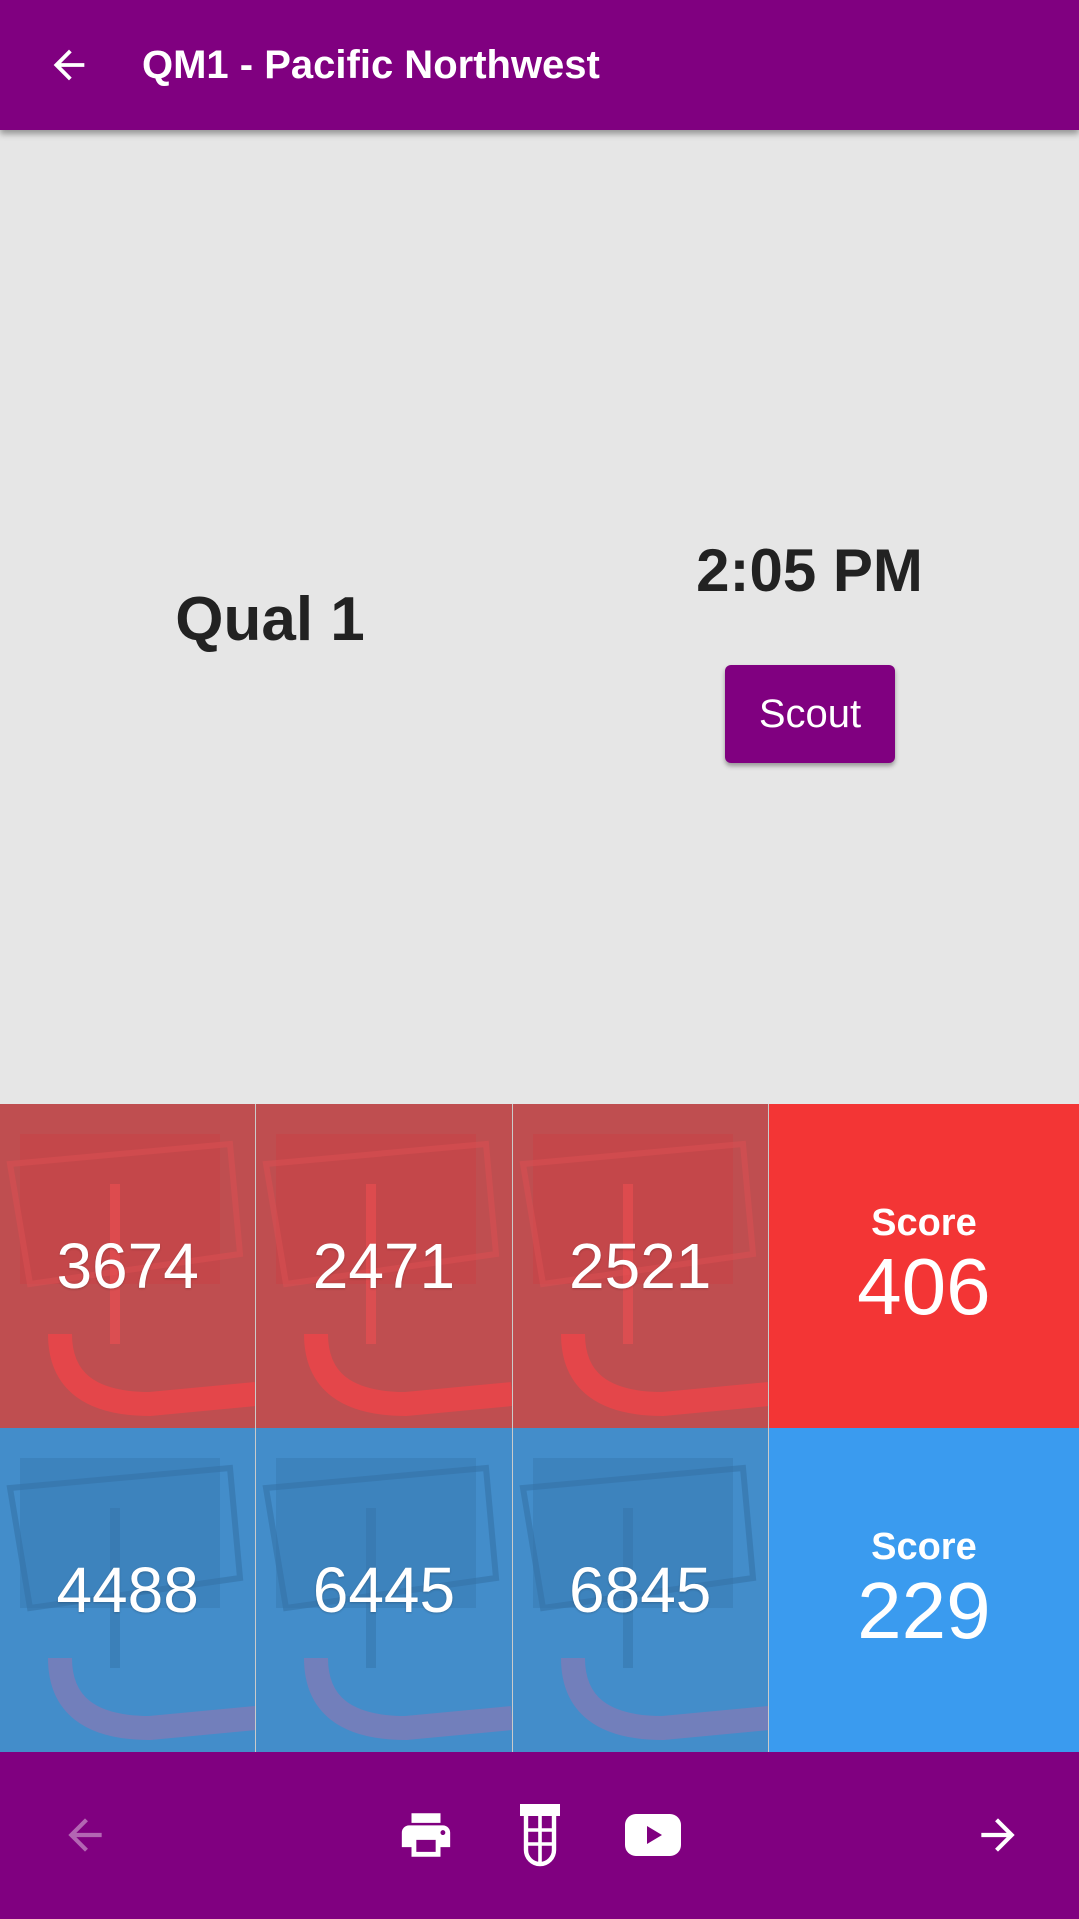  I want to click on test-tube-button, so click(540, 1835).